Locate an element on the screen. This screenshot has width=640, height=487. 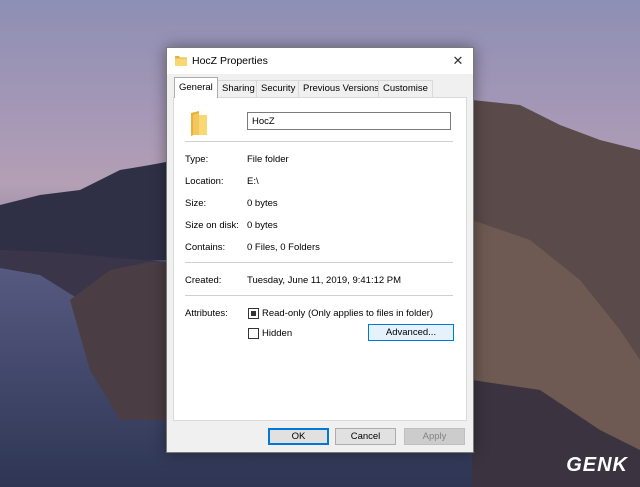
title-bar: HocZ Properties ✕ is located at coordinates (320, 61).